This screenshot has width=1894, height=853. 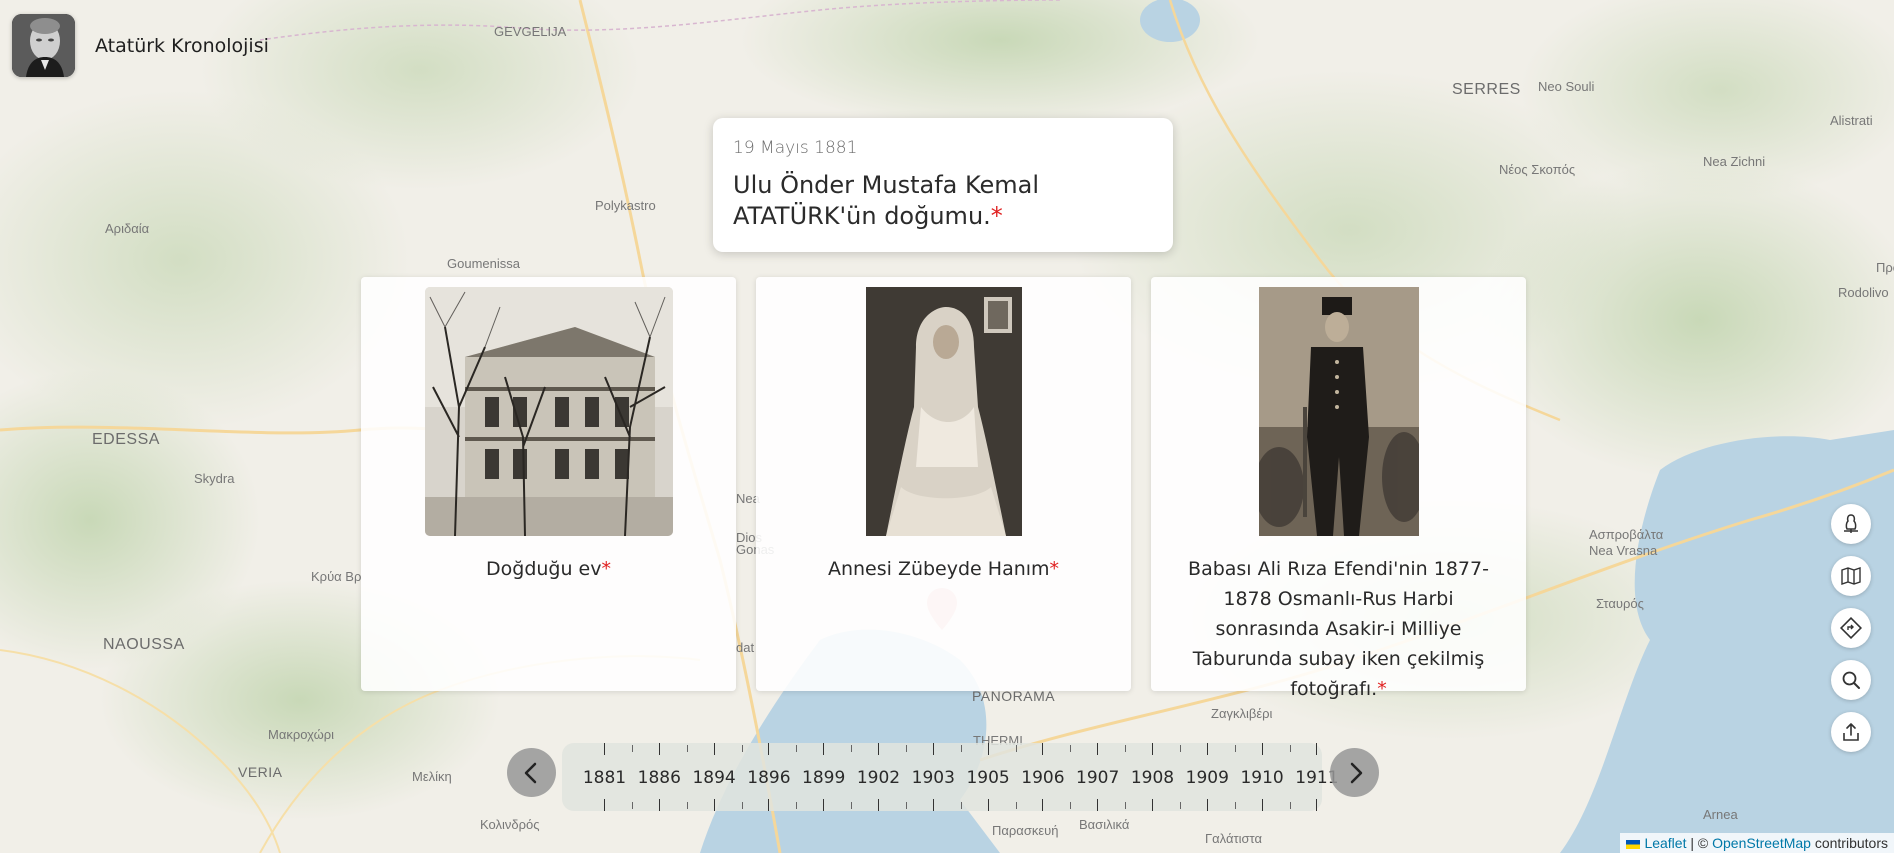 I want to click on year-label: 1909, so click(x=1207, y=778).